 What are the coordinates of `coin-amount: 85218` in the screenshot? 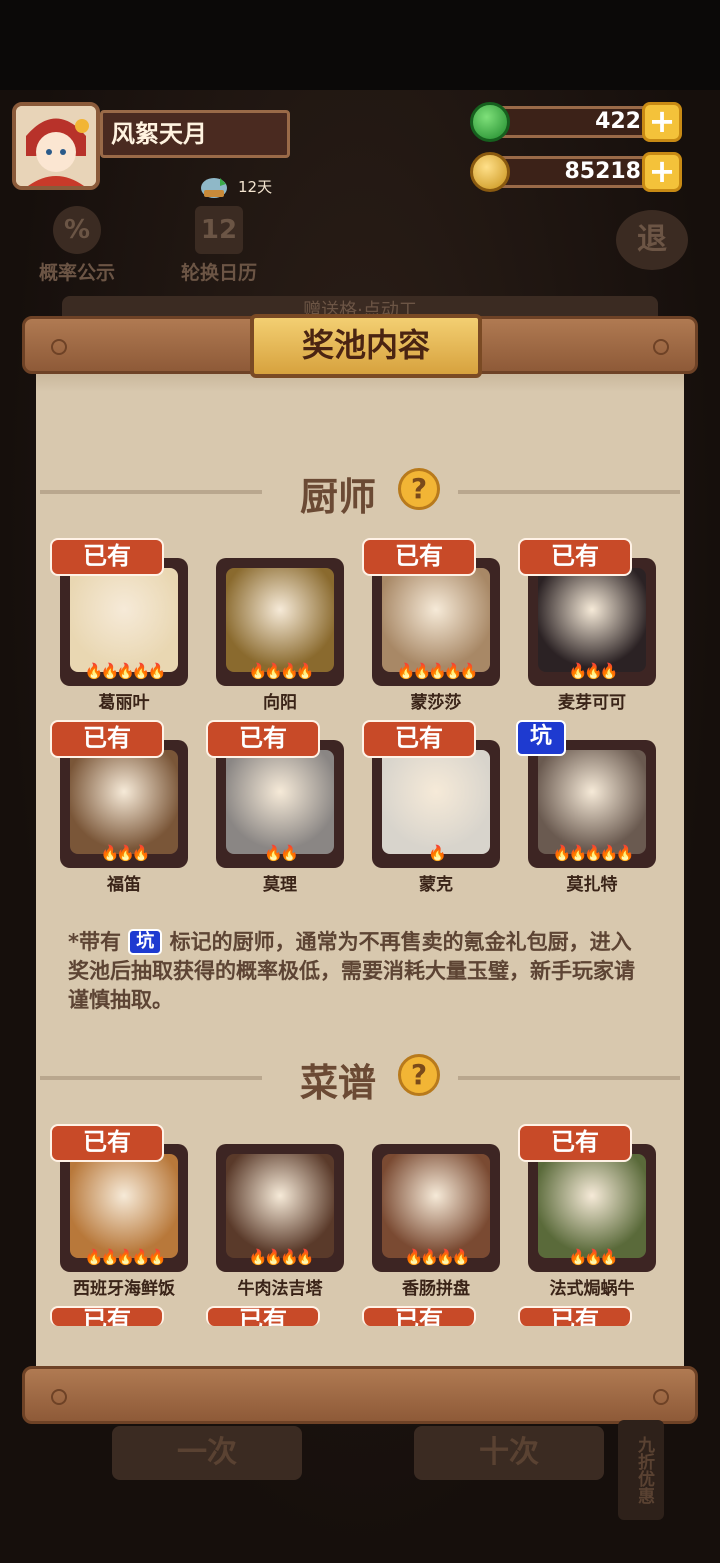 It's located at (573, 172).